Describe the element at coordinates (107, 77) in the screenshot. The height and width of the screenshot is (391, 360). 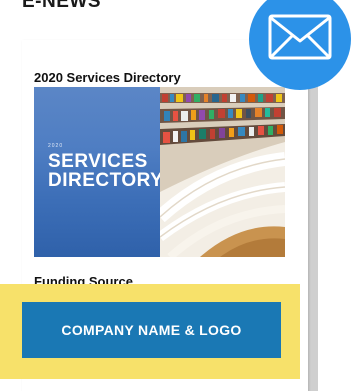
I see `directory-heading: 2020 Services Directory` at that location.